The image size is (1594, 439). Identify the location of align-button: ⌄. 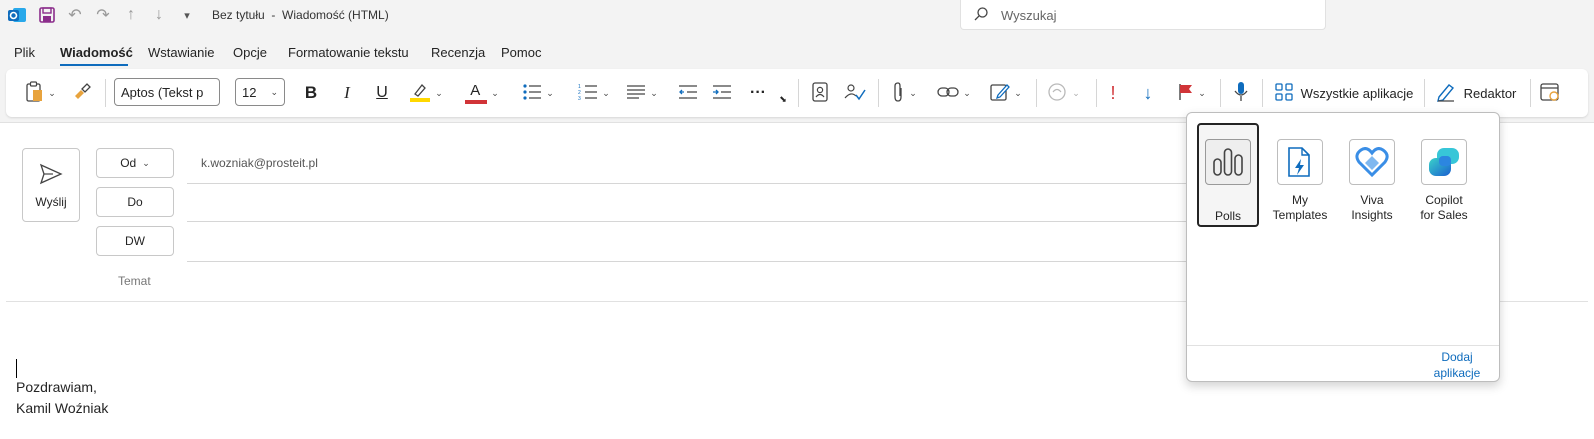
(642, 93).